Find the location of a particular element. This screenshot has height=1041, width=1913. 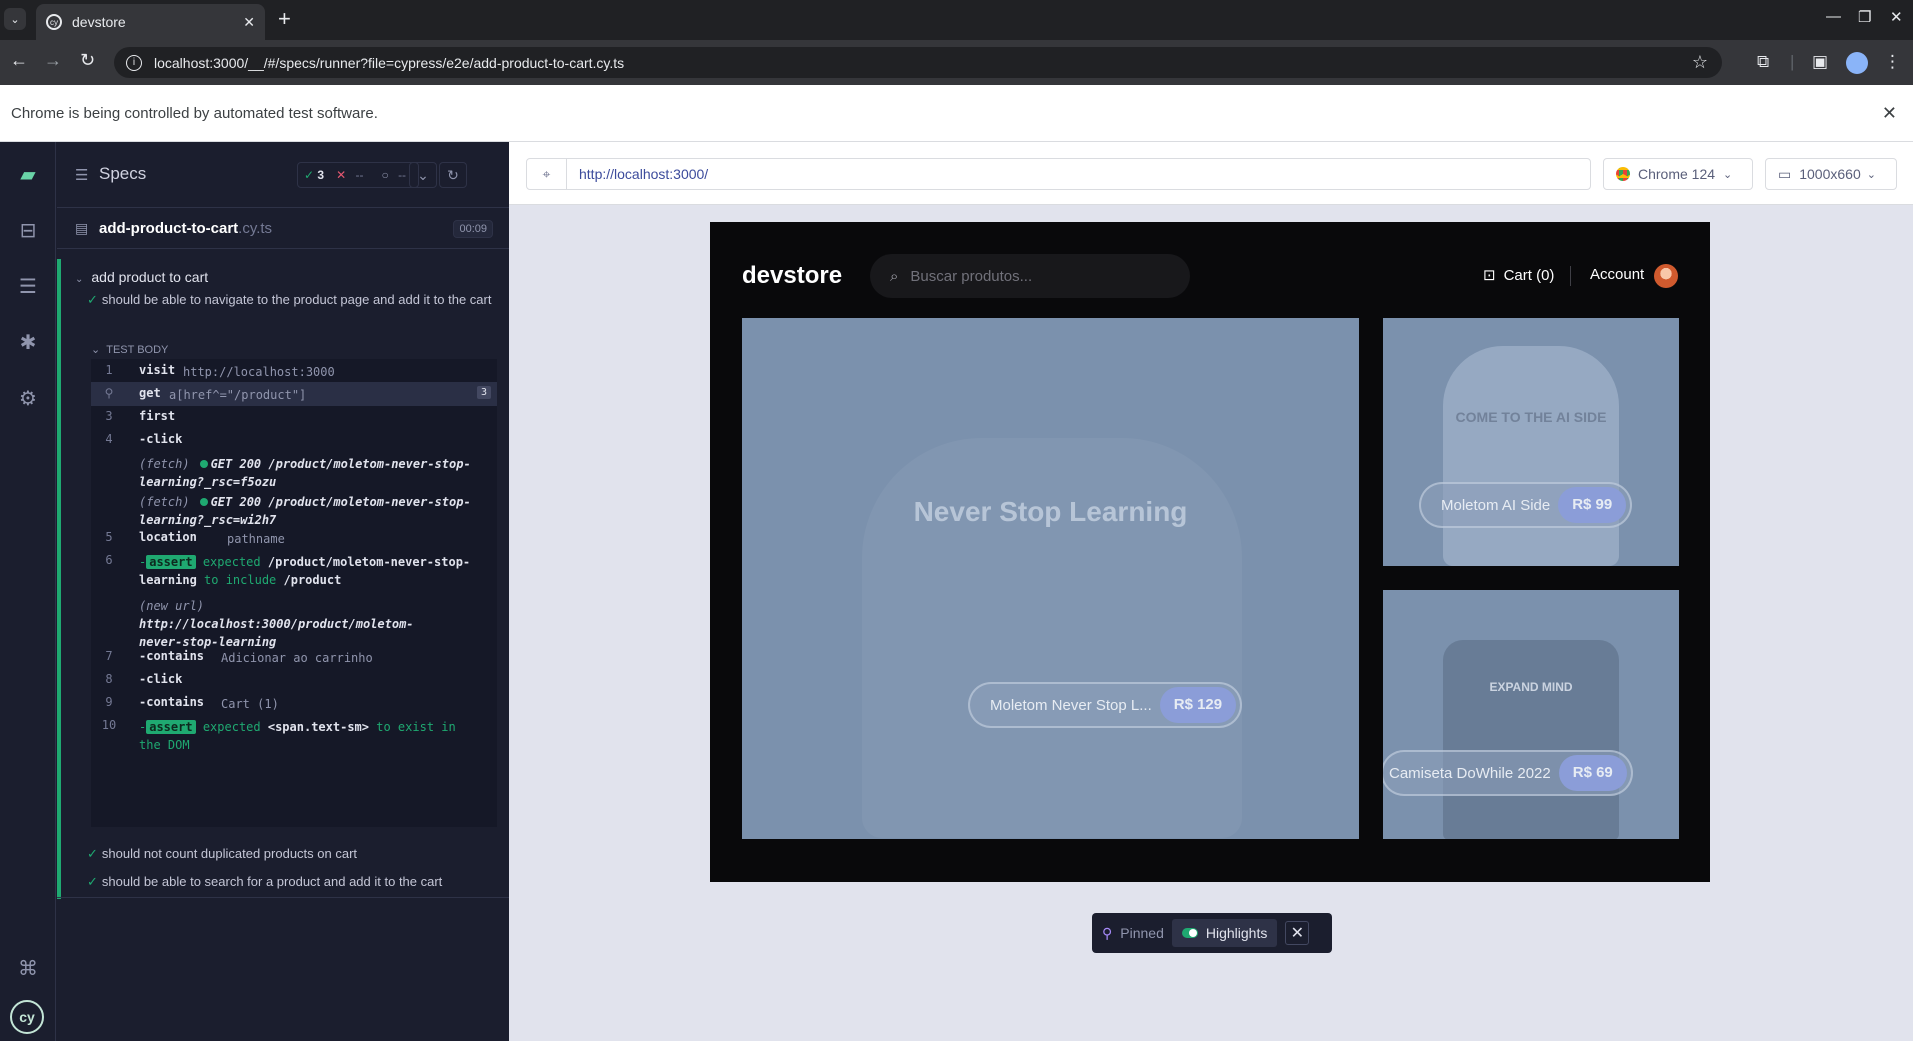

specs-label: Specs is located at coordinates (122, 174).